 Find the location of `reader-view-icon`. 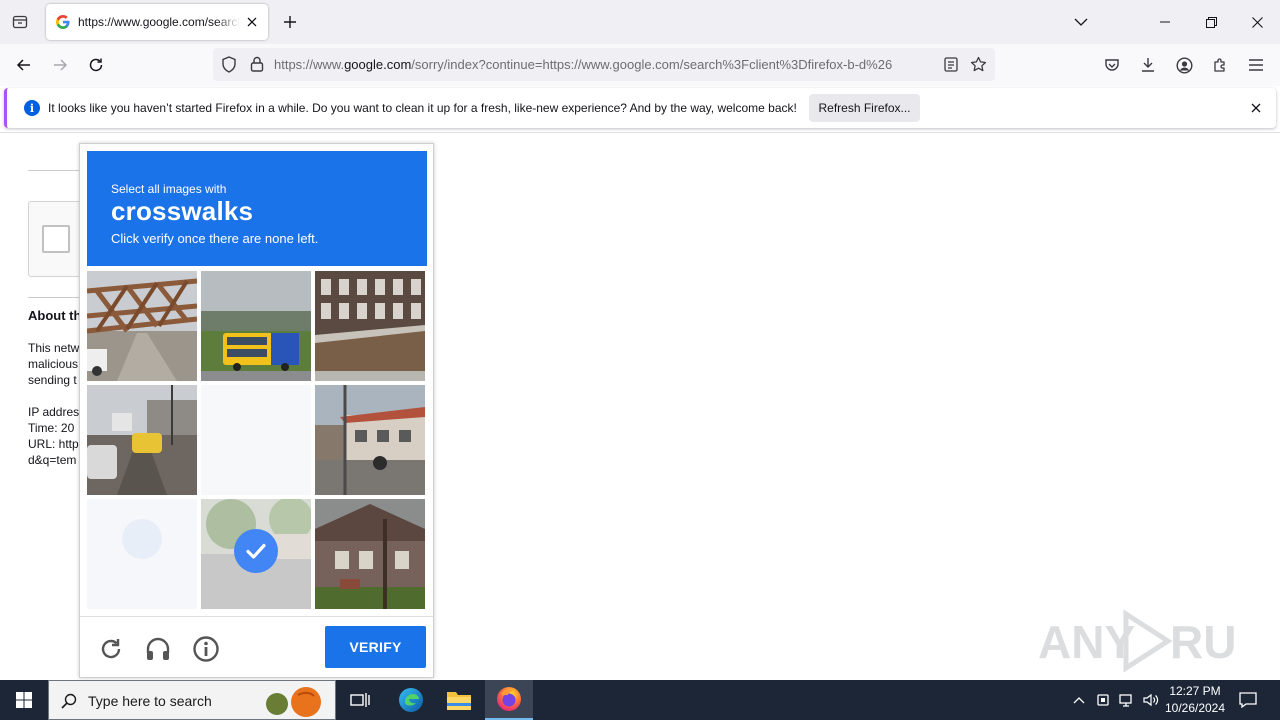

reader-view-icon is located at coordinates (951, 64).